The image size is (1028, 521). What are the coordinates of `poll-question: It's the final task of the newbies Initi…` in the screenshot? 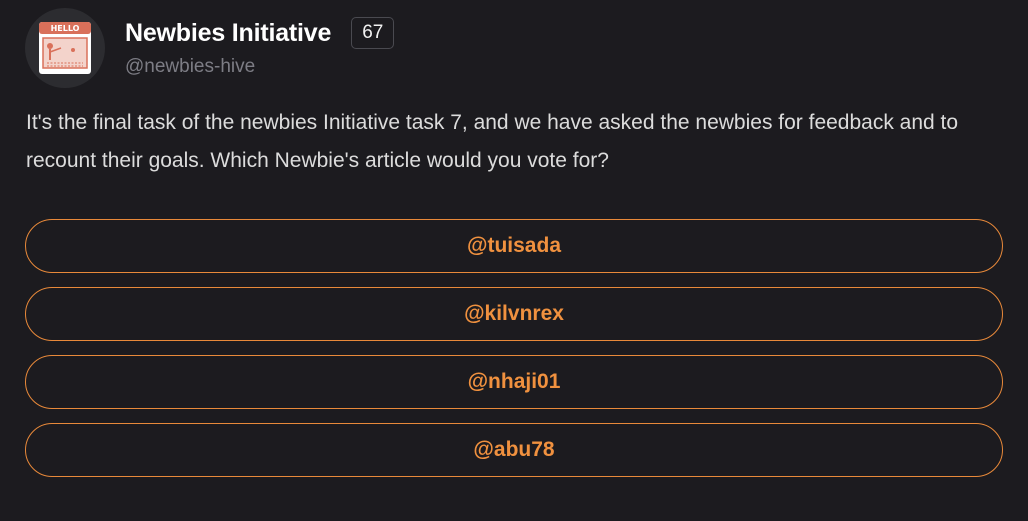 It's located at (492, 141).